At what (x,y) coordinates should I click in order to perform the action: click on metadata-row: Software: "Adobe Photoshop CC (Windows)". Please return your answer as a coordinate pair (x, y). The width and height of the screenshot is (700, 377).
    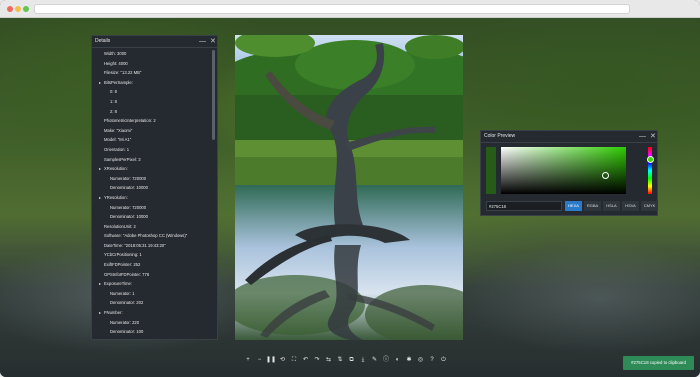
    Looking at the image, I should click on (151, 236).